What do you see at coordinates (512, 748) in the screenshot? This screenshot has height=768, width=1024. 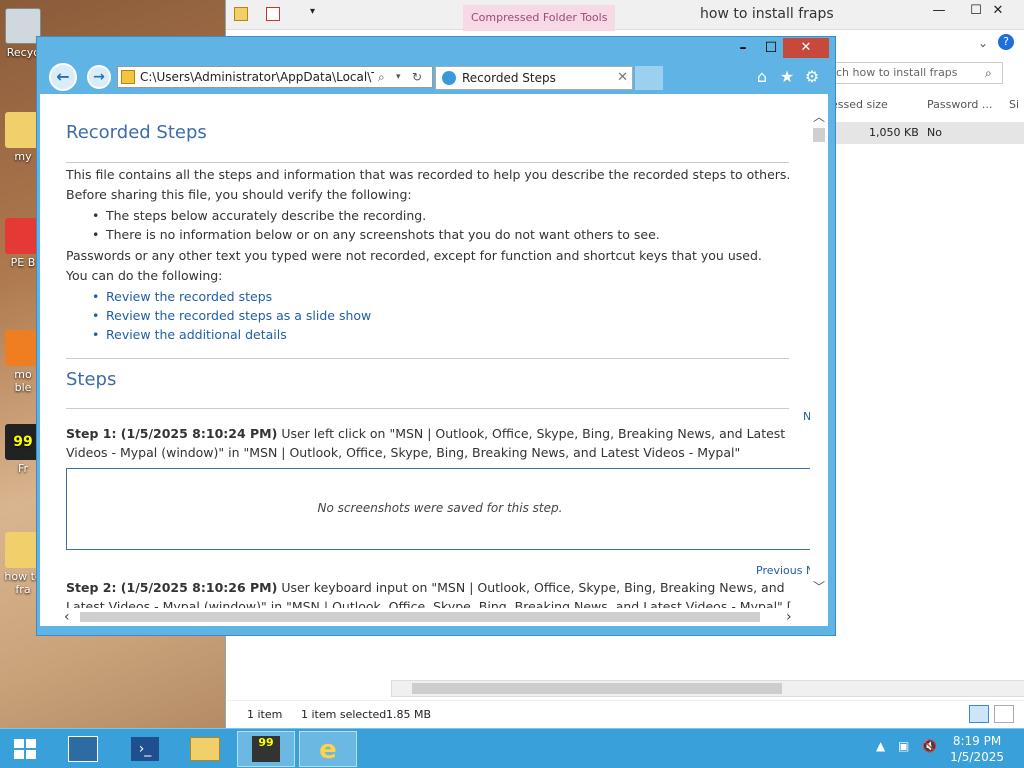 I see `taskbar: ›_ 99 e ▲ ▣ 🔇 8:19 PM 1/5/2025` at bounding box center [512, 748].